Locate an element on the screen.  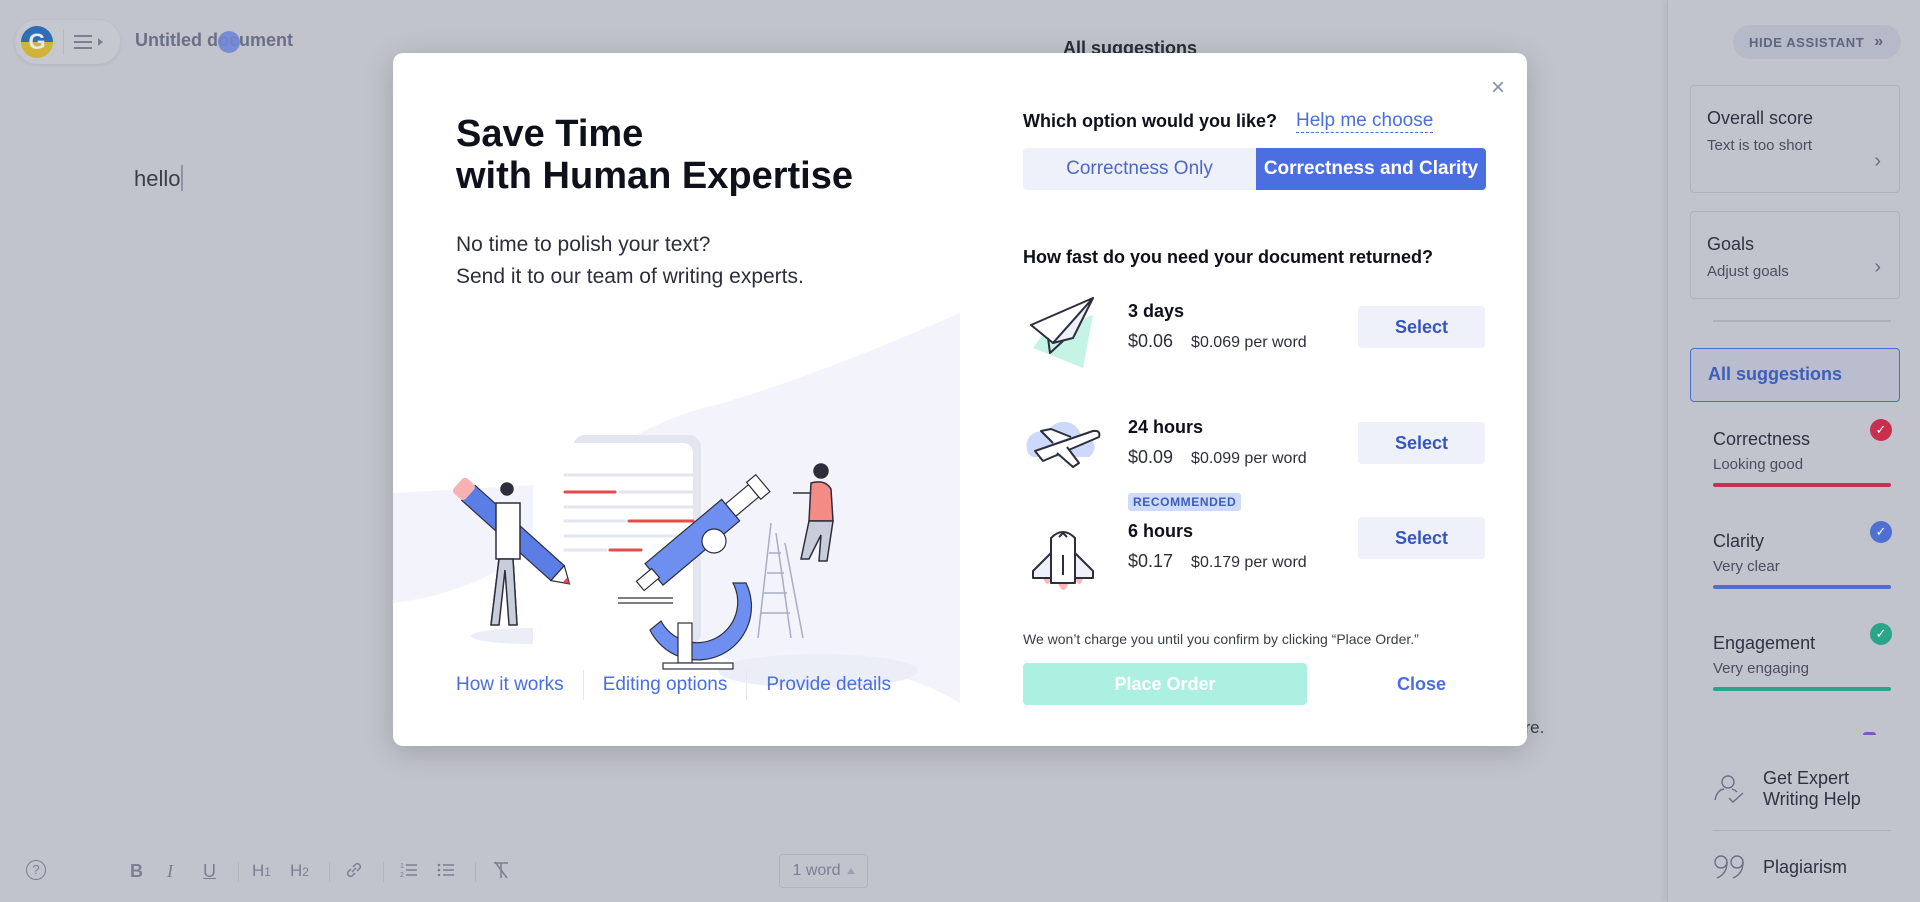
category-status: Very engaging is located at coordinates (1761, 668).